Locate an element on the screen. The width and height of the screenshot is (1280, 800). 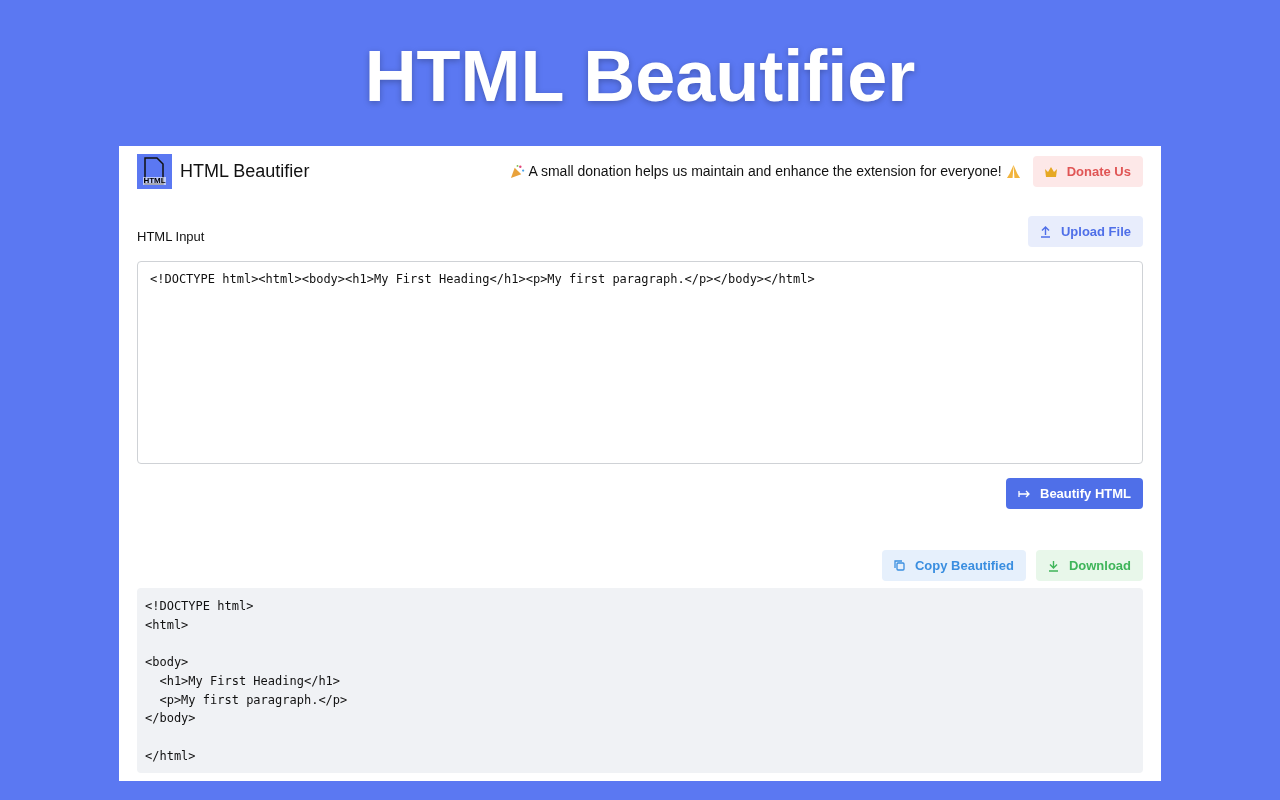
beautify-button: Beautify HTML is located at coordinates (1074, 493).